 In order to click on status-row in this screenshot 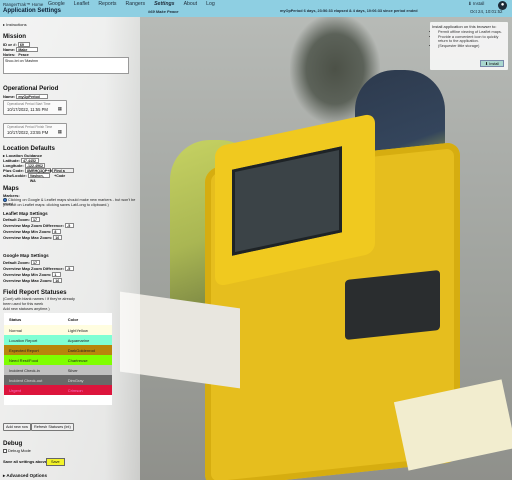, I will do `click(58, 400)`.